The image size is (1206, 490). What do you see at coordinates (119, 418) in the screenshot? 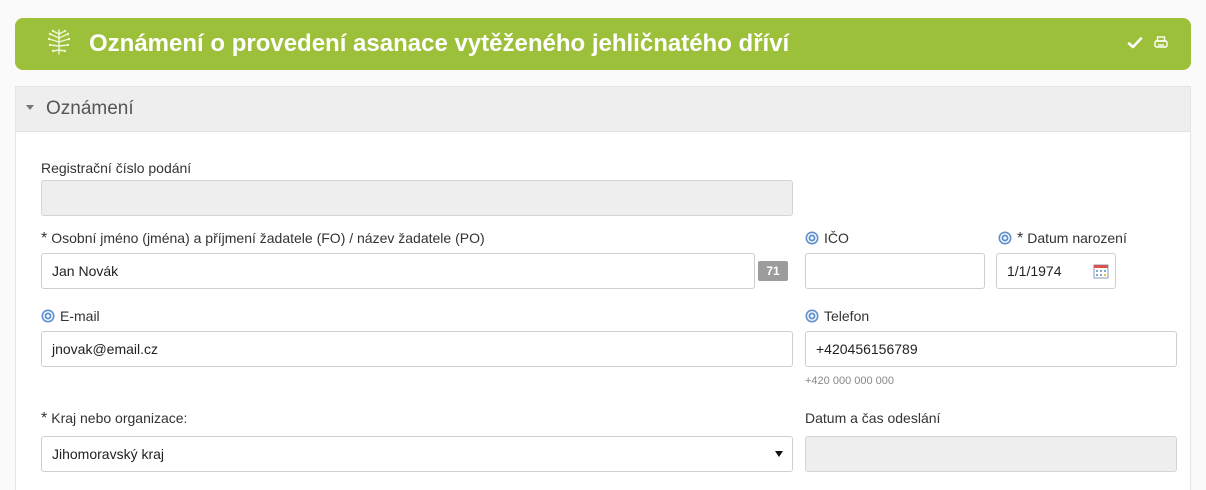
I see `region-label: Kraj nebo organizace:` at bounding box center [119, 418].